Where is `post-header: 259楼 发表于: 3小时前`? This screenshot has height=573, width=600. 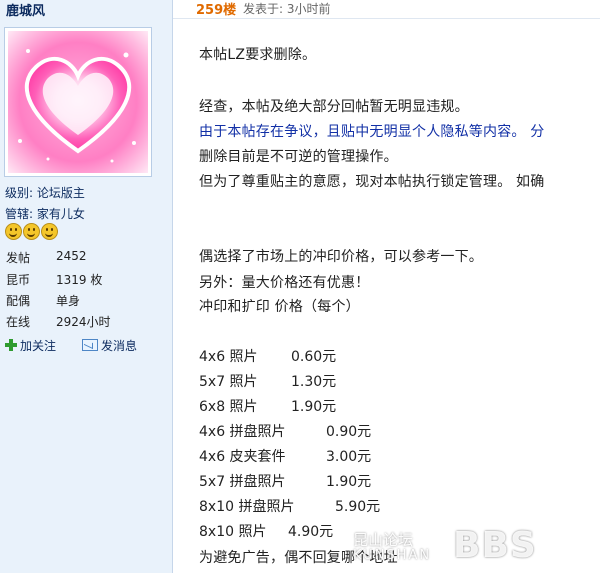
post-header: 259楼 发表于: 3小时前 is located at coordinates (386, 9).